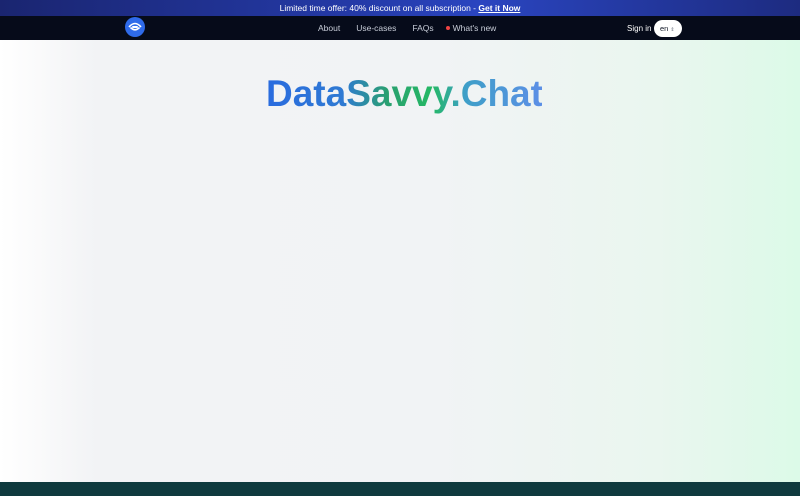  Describe the element at coordinates (400, 489) in the screenshot. I see `footer-strip` at that location.